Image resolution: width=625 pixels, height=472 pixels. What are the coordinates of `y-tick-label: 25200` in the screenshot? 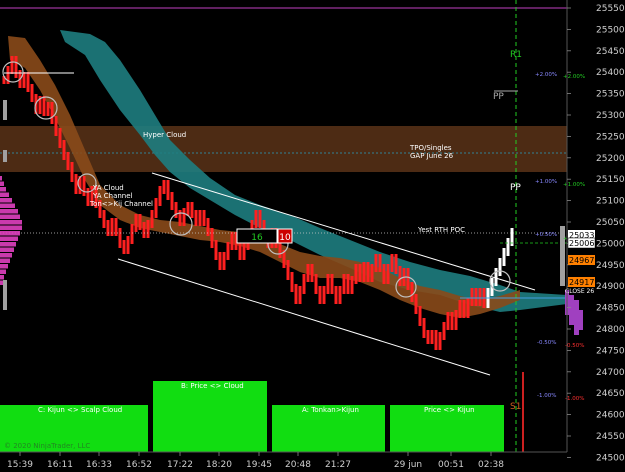 It's located at (610, 159).